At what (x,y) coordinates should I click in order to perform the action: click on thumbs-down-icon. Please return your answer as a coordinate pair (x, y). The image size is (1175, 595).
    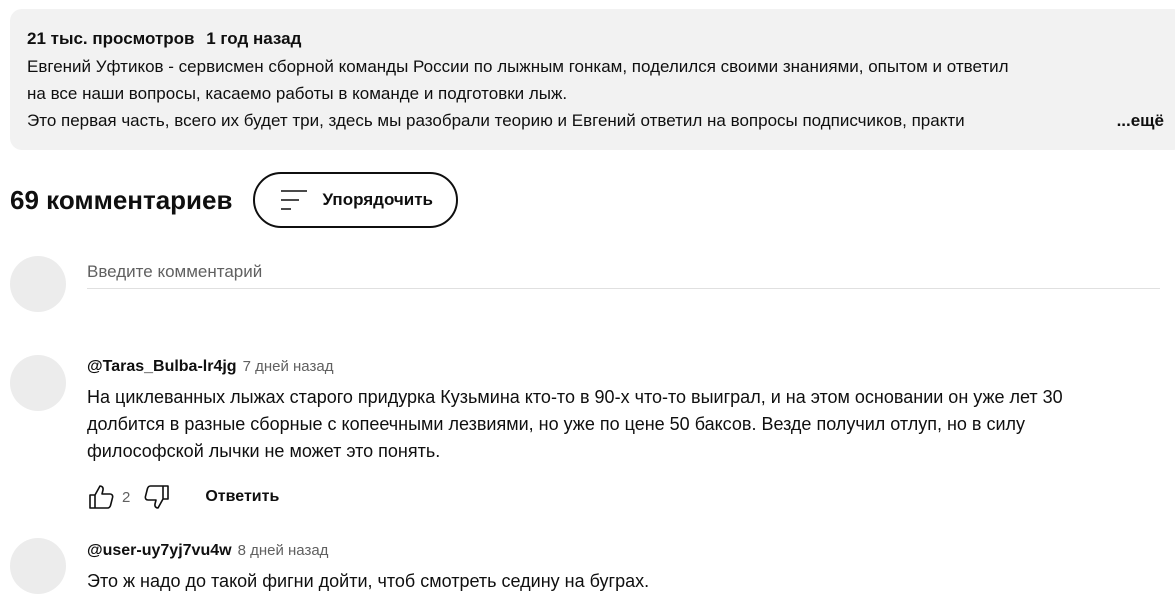
    Looking at the image, I should click on (157, 497).